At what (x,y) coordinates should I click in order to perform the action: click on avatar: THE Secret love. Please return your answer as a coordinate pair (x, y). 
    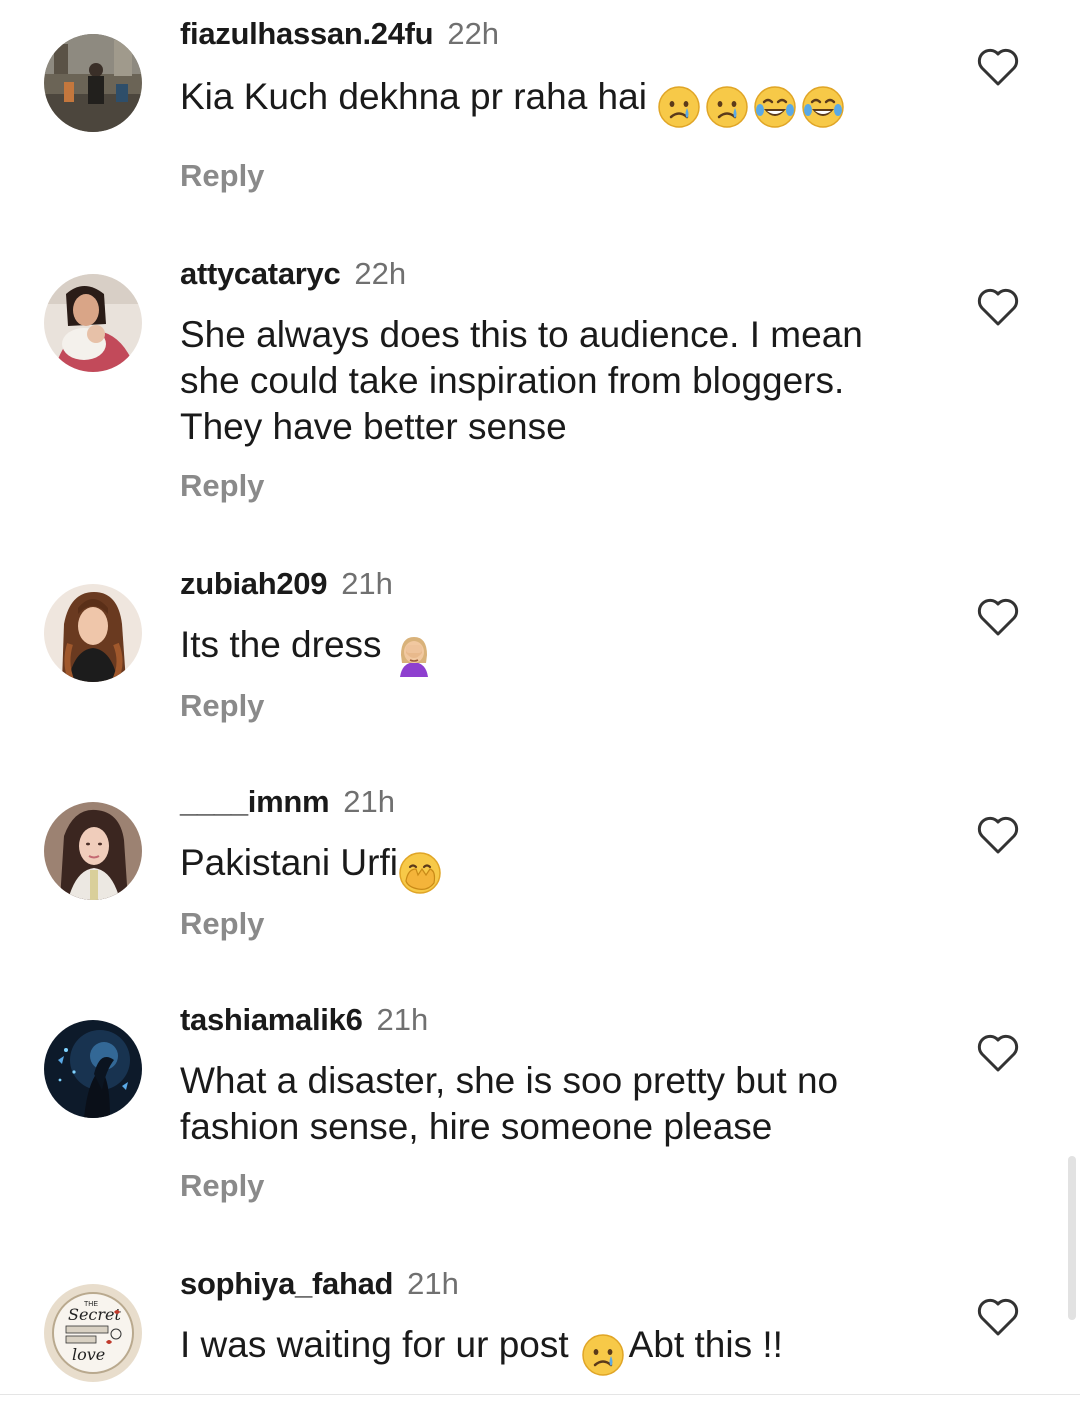
    Looking at the image, I should click on (93, 1333).